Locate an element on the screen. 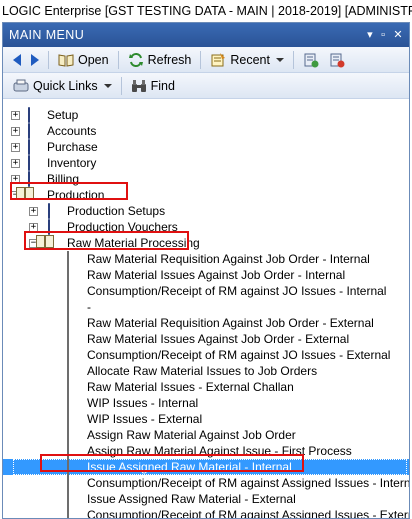 The image size is (412, 519). open-label: Open is located at coordinates (93, 59).